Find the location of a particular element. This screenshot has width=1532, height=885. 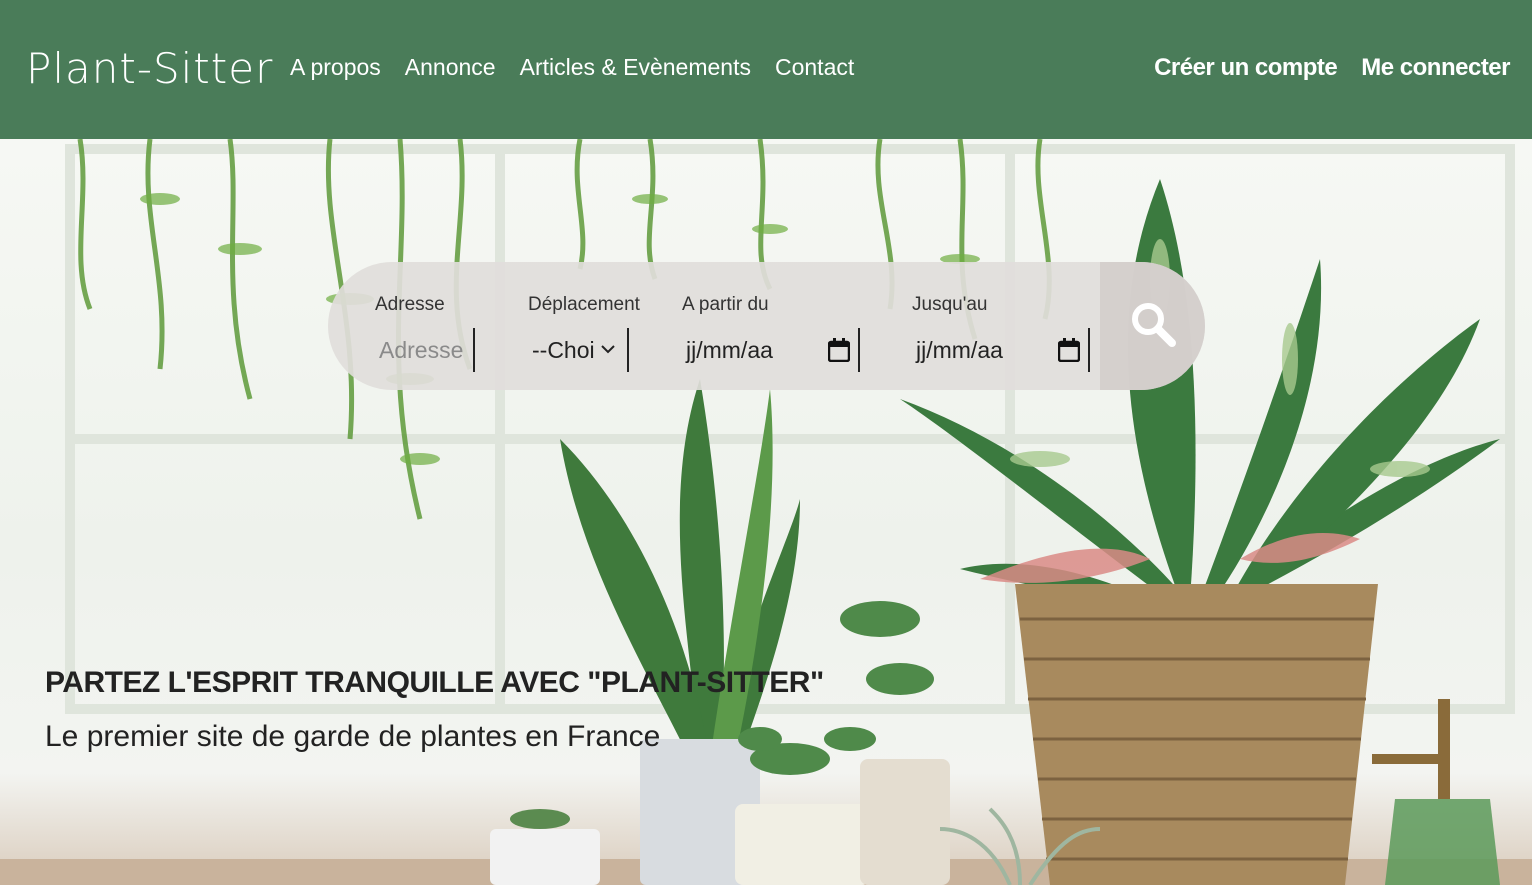

start-date-label: A partir du is located at coordinates (725, 304).